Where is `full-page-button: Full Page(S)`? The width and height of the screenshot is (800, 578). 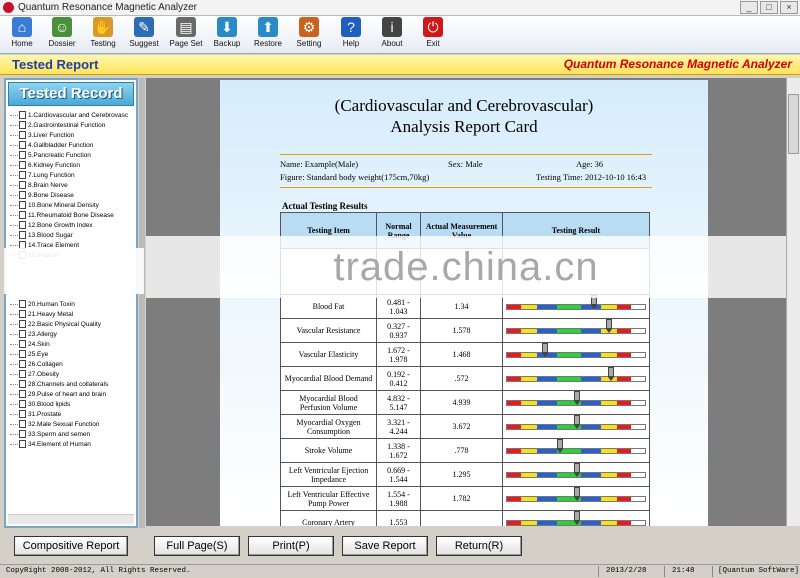 full-page-button: Full Page(S) is located at coordinates (197, 546).